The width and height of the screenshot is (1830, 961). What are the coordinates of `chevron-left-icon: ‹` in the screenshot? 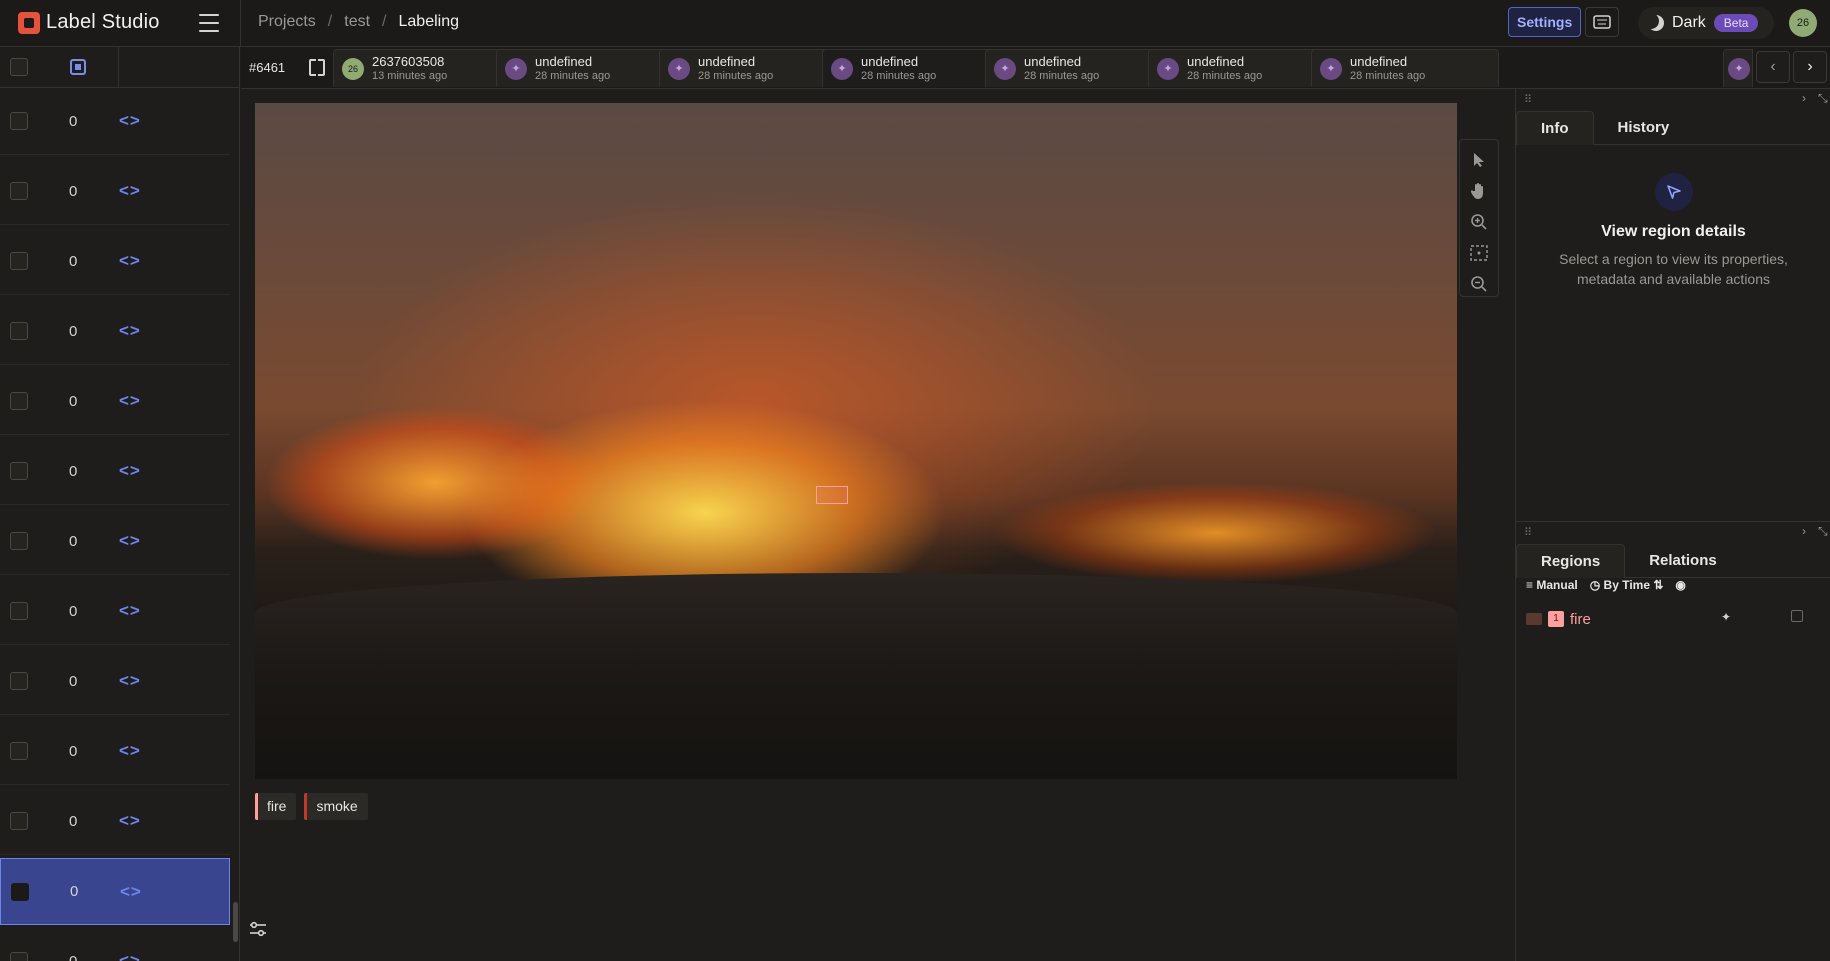 It's located at (1773, 66).